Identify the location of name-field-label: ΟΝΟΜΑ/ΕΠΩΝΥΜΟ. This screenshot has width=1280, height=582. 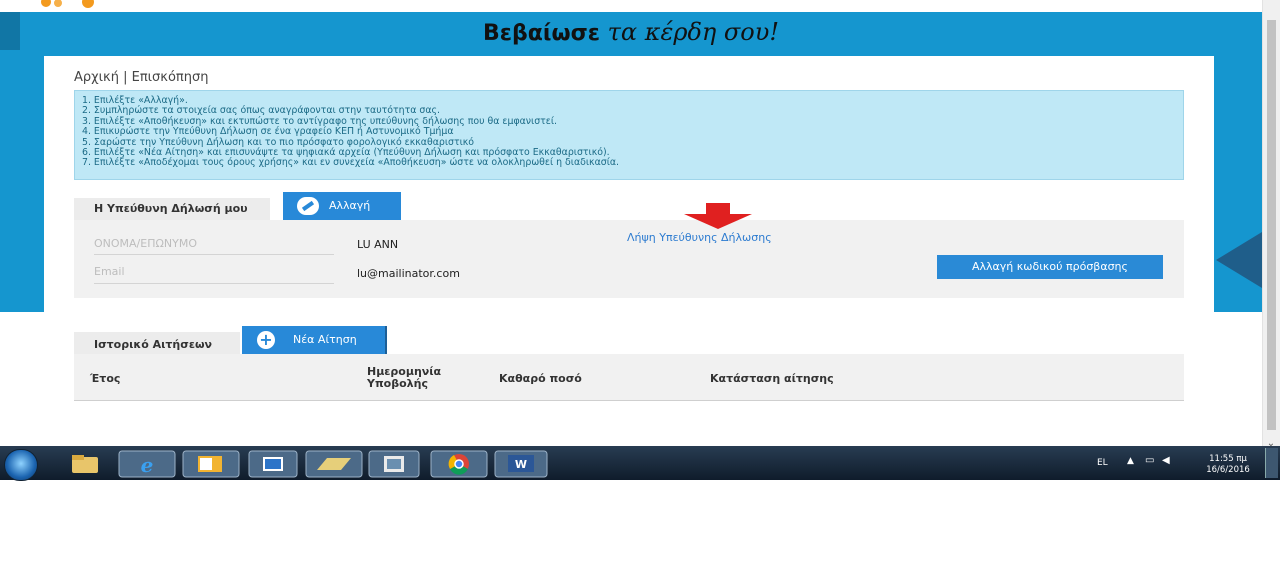
(145, 243).